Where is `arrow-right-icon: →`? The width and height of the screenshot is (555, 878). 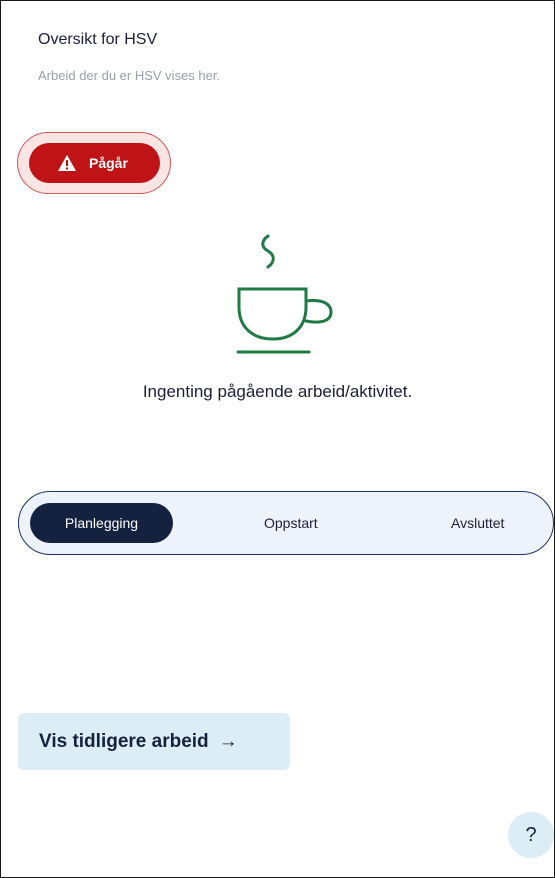 arrow-right-icon: → is located at coordinates (228, 741).